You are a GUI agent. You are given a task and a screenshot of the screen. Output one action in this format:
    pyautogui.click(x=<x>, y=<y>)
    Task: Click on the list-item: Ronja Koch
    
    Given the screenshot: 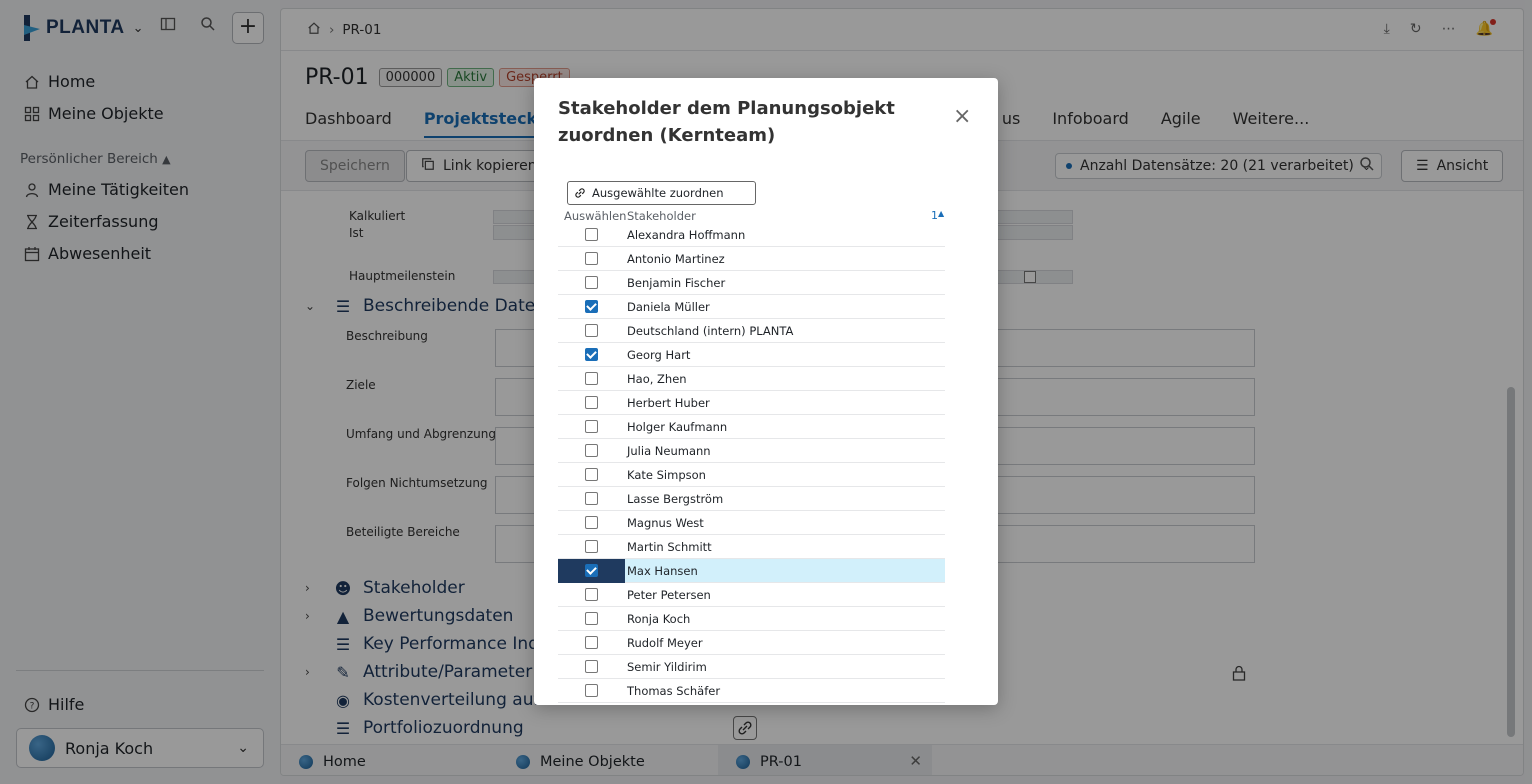 What is the action you would take?
    pyautogui.click(x=751, y=619)
    